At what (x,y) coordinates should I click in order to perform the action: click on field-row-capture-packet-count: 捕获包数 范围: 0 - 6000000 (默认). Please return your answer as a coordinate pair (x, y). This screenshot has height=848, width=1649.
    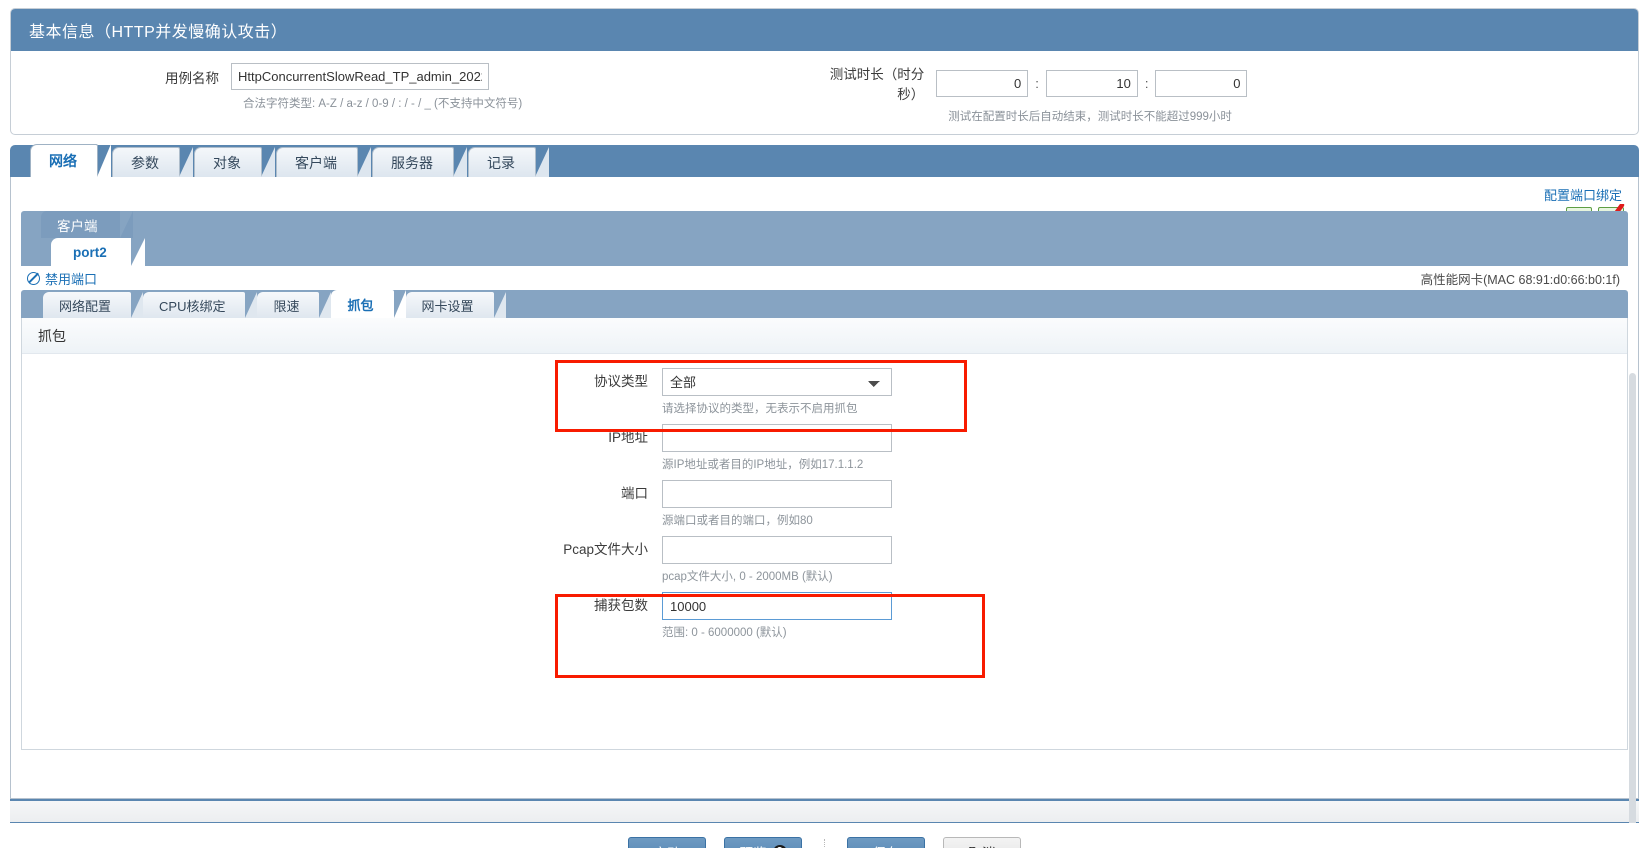
    Looking at the image, I should click on (824, 616).